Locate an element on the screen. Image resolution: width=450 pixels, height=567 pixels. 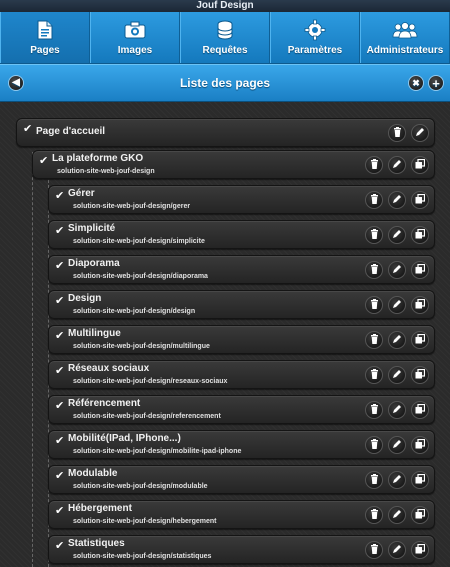
tree-guide is located at coordinates (32, 359).